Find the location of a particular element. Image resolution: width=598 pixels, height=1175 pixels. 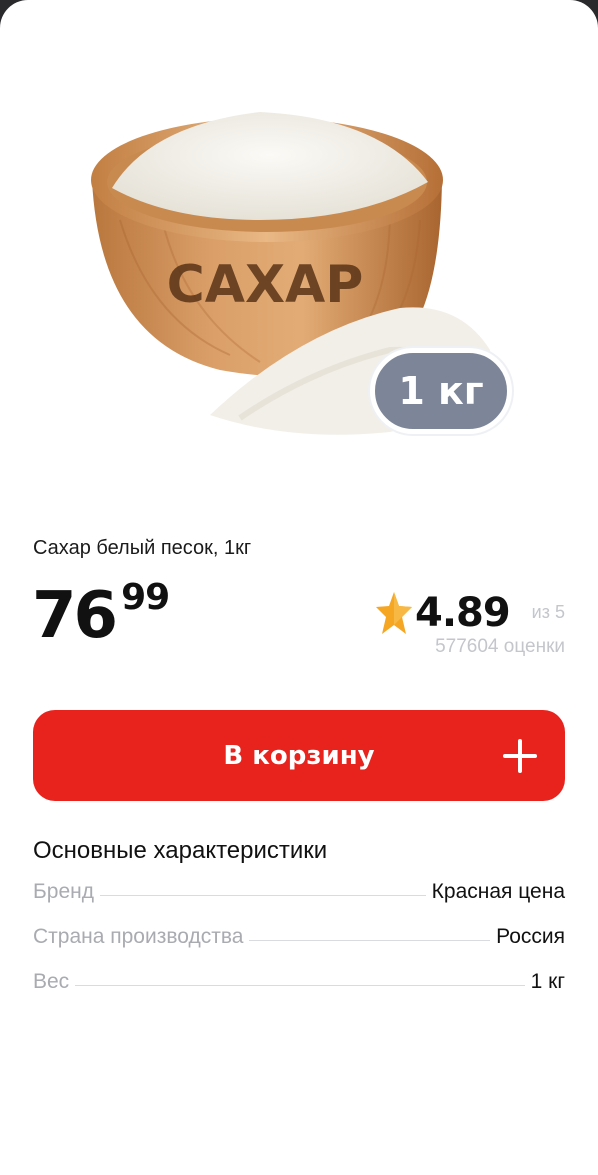

product-price: 76 99 is located at coordinates (101, 612).